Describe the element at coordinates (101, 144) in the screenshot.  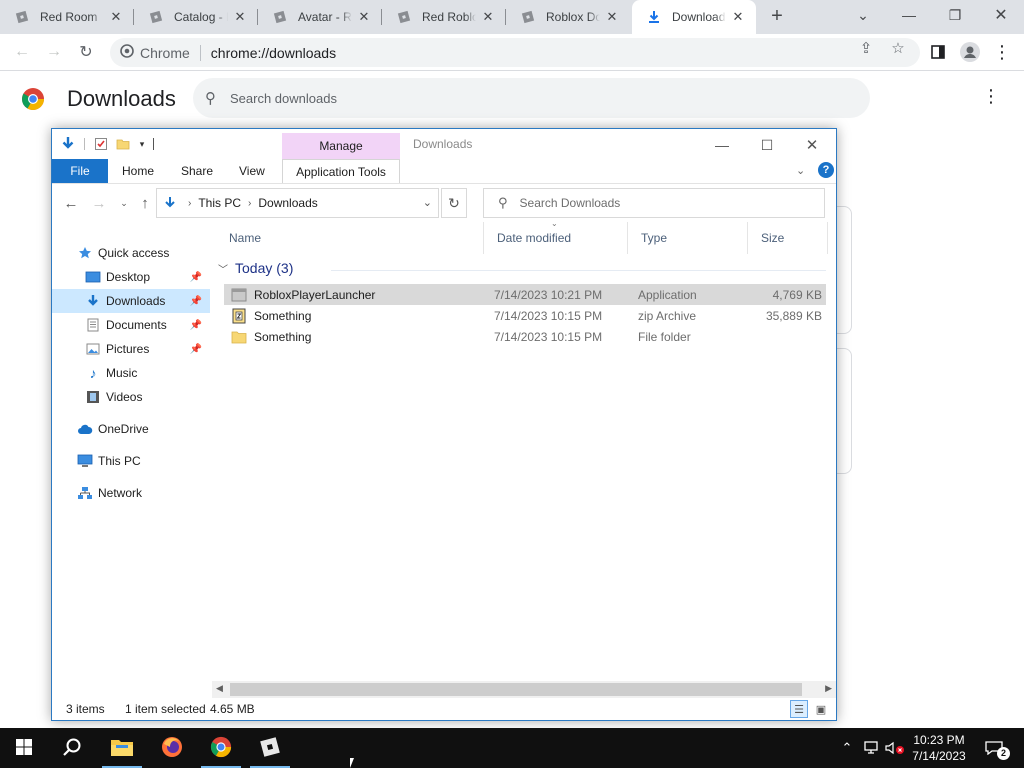
I see `properties-icon` at that location.